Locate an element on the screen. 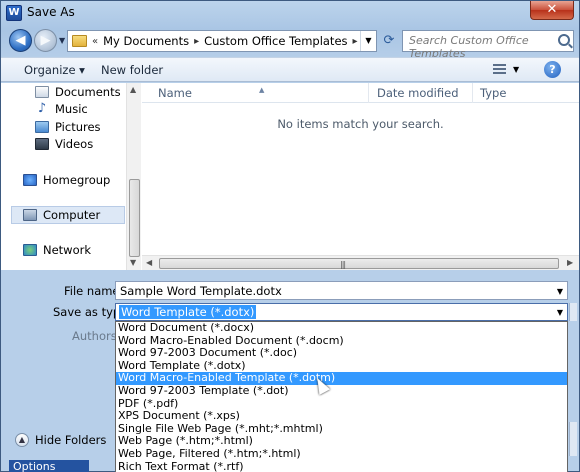  horizontal-scrollbar: ◀ ||| ▶ is located at coordinates (360, 262).